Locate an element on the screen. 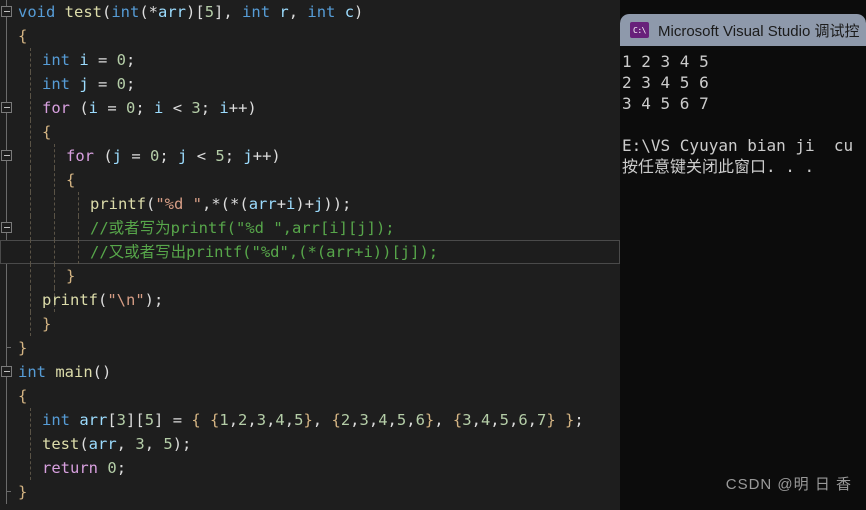 The width and height of the screenshot is (866, 510). code-line: int i = 0; is located at coordinates (310, 60).